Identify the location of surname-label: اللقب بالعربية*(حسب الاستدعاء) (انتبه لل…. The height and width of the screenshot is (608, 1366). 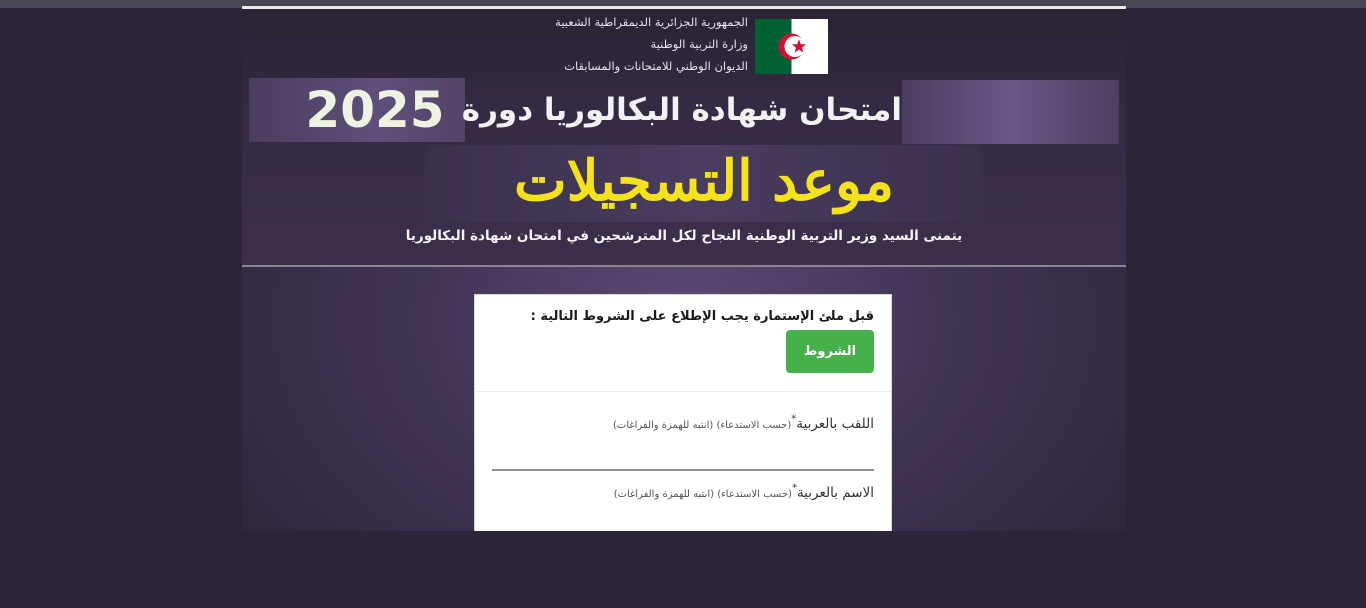
(743, 422).